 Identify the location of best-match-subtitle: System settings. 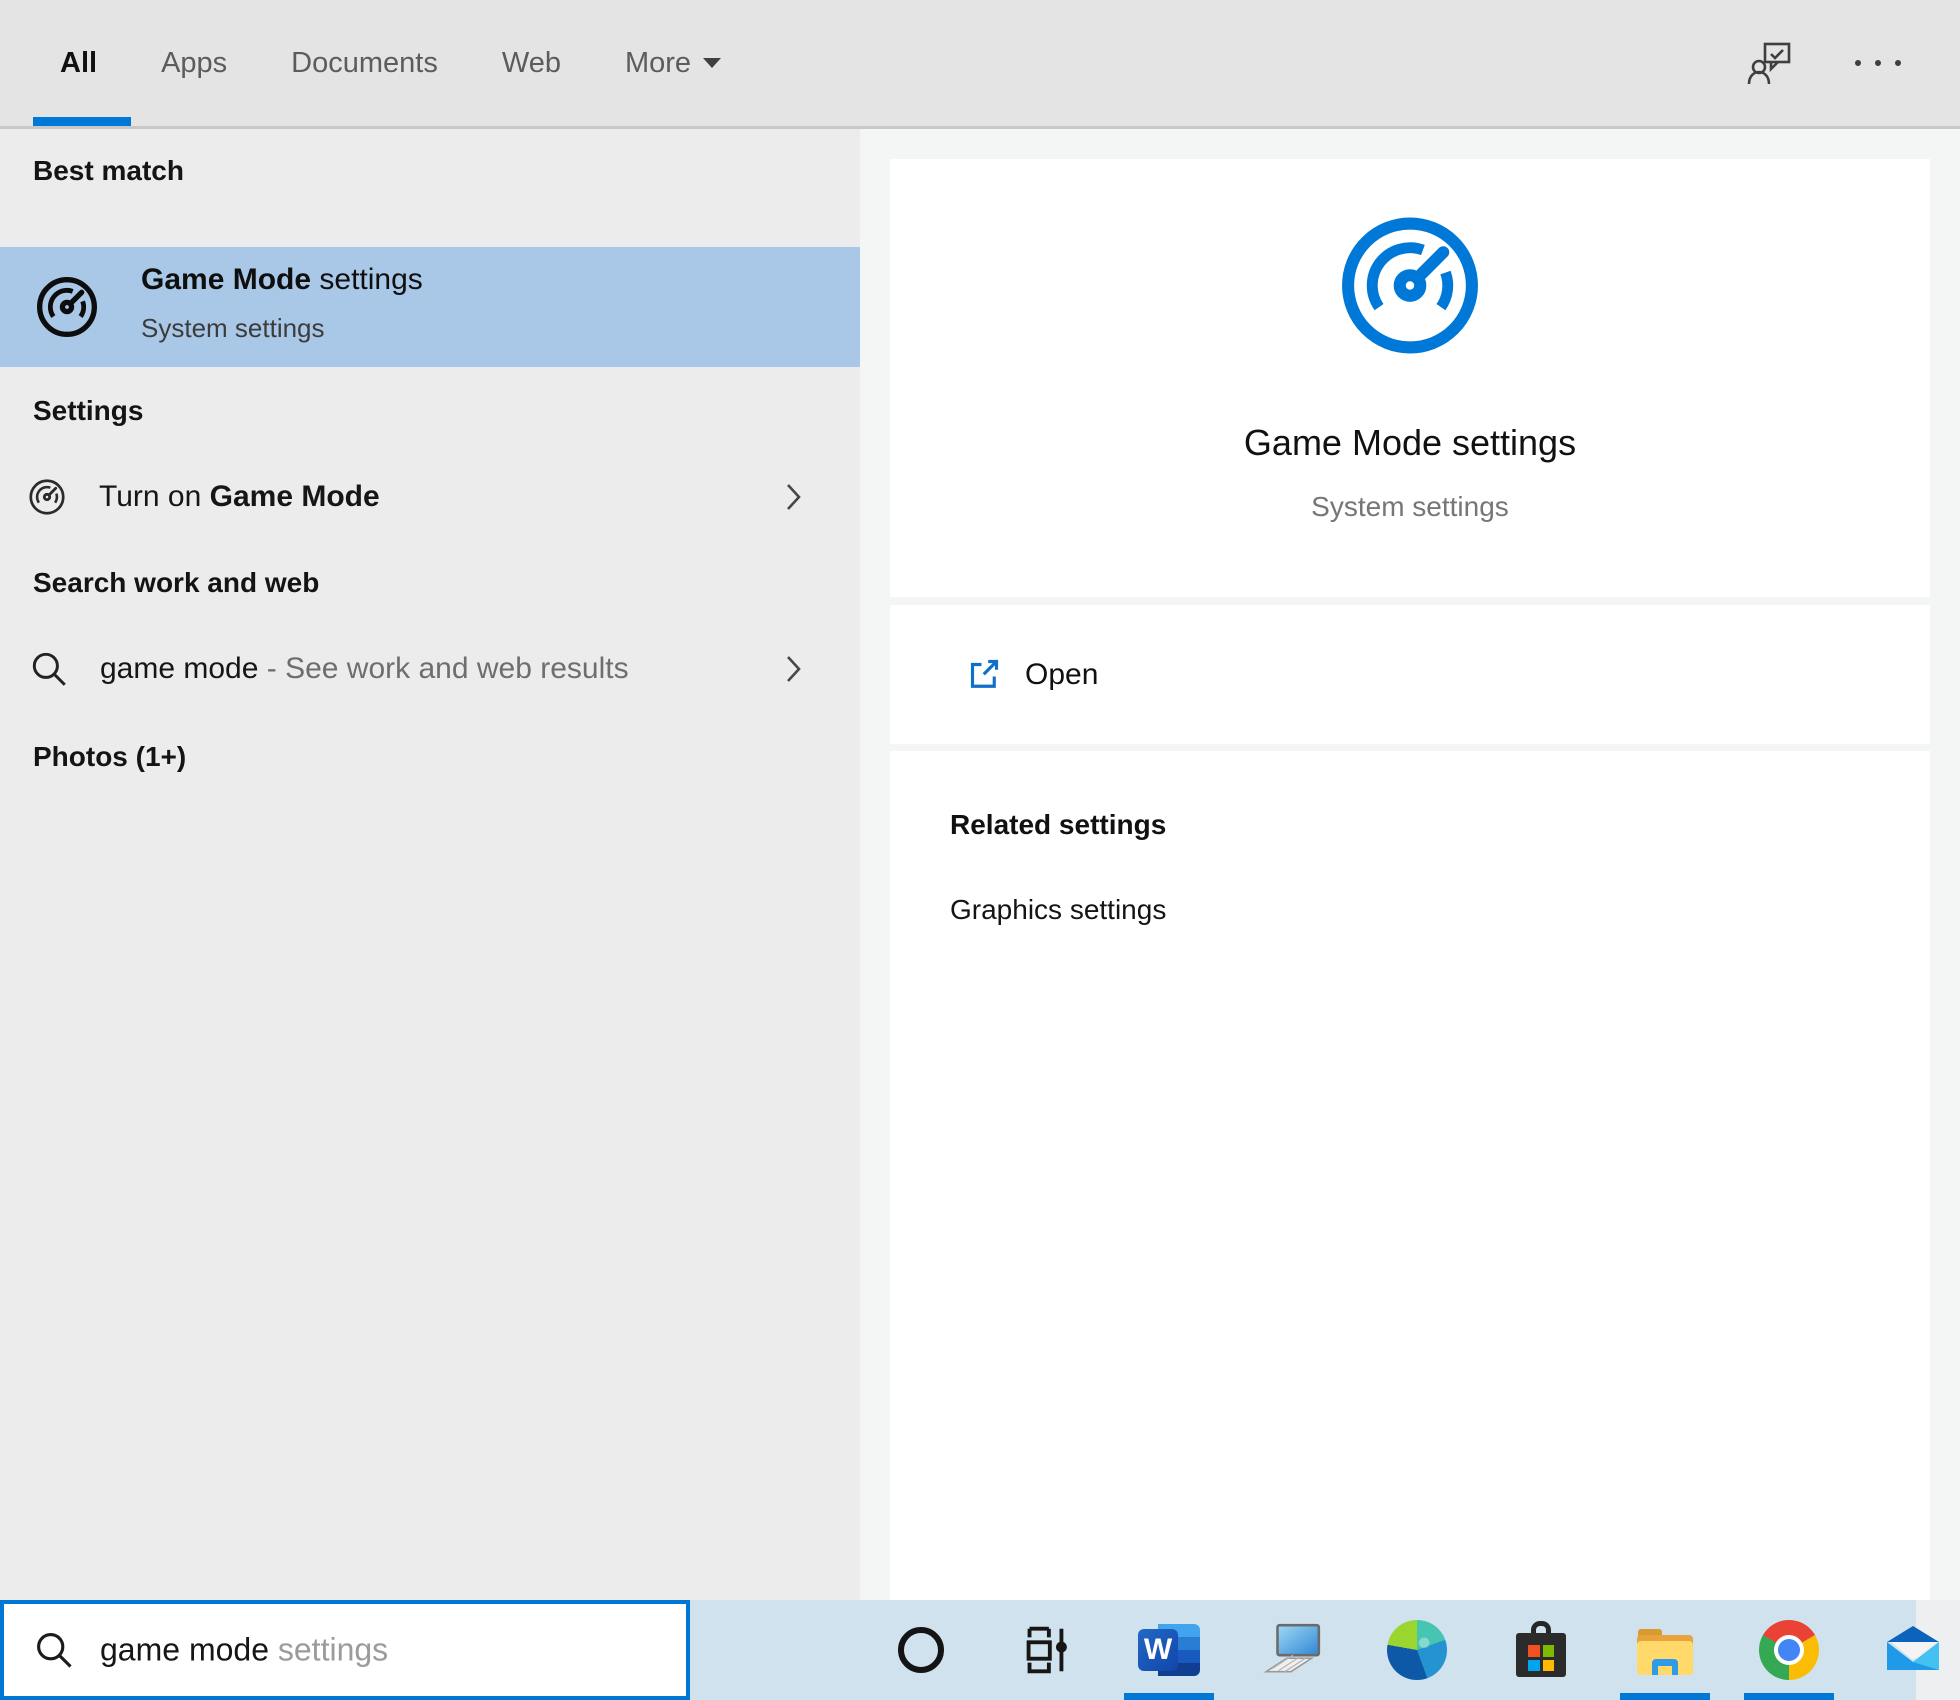
(233, 328).